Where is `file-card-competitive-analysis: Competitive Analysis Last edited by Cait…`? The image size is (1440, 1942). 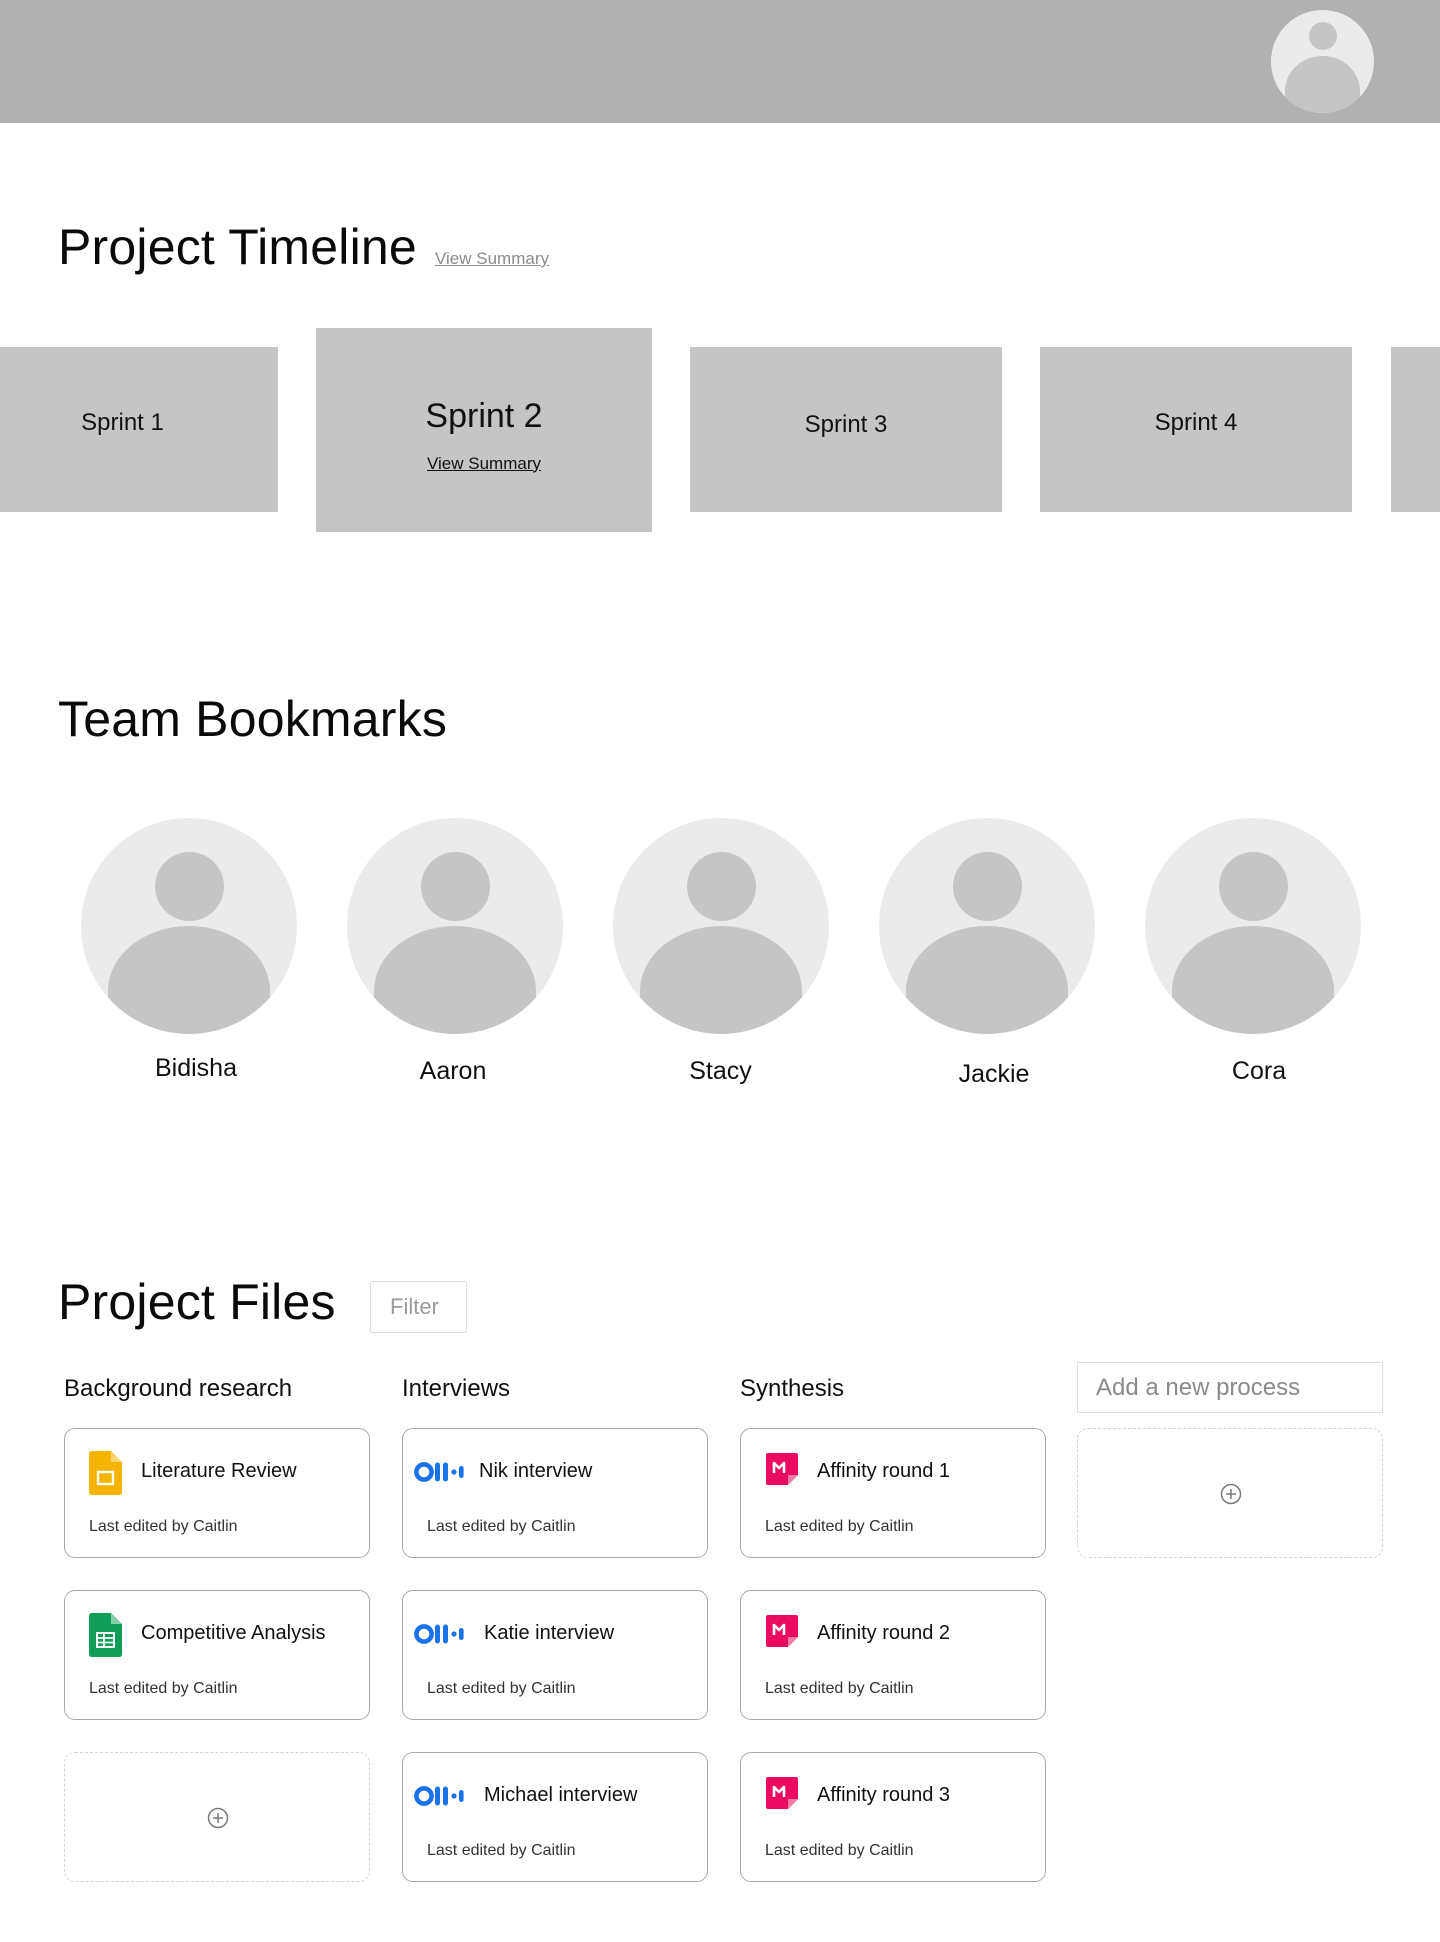 file-card-competitive-analysis: Competitive Analysis Last edited by Cait… is located at coordinates (217, 1655).